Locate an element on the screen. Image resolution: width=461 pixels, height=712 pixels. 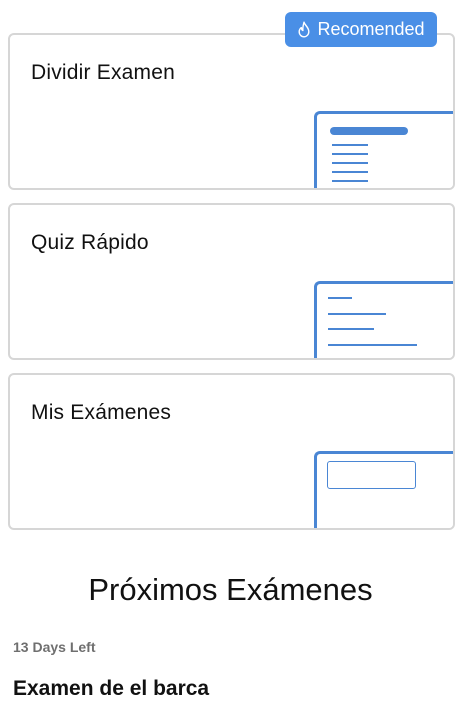
illustration-header-bar is located at coordinates (369, 131).